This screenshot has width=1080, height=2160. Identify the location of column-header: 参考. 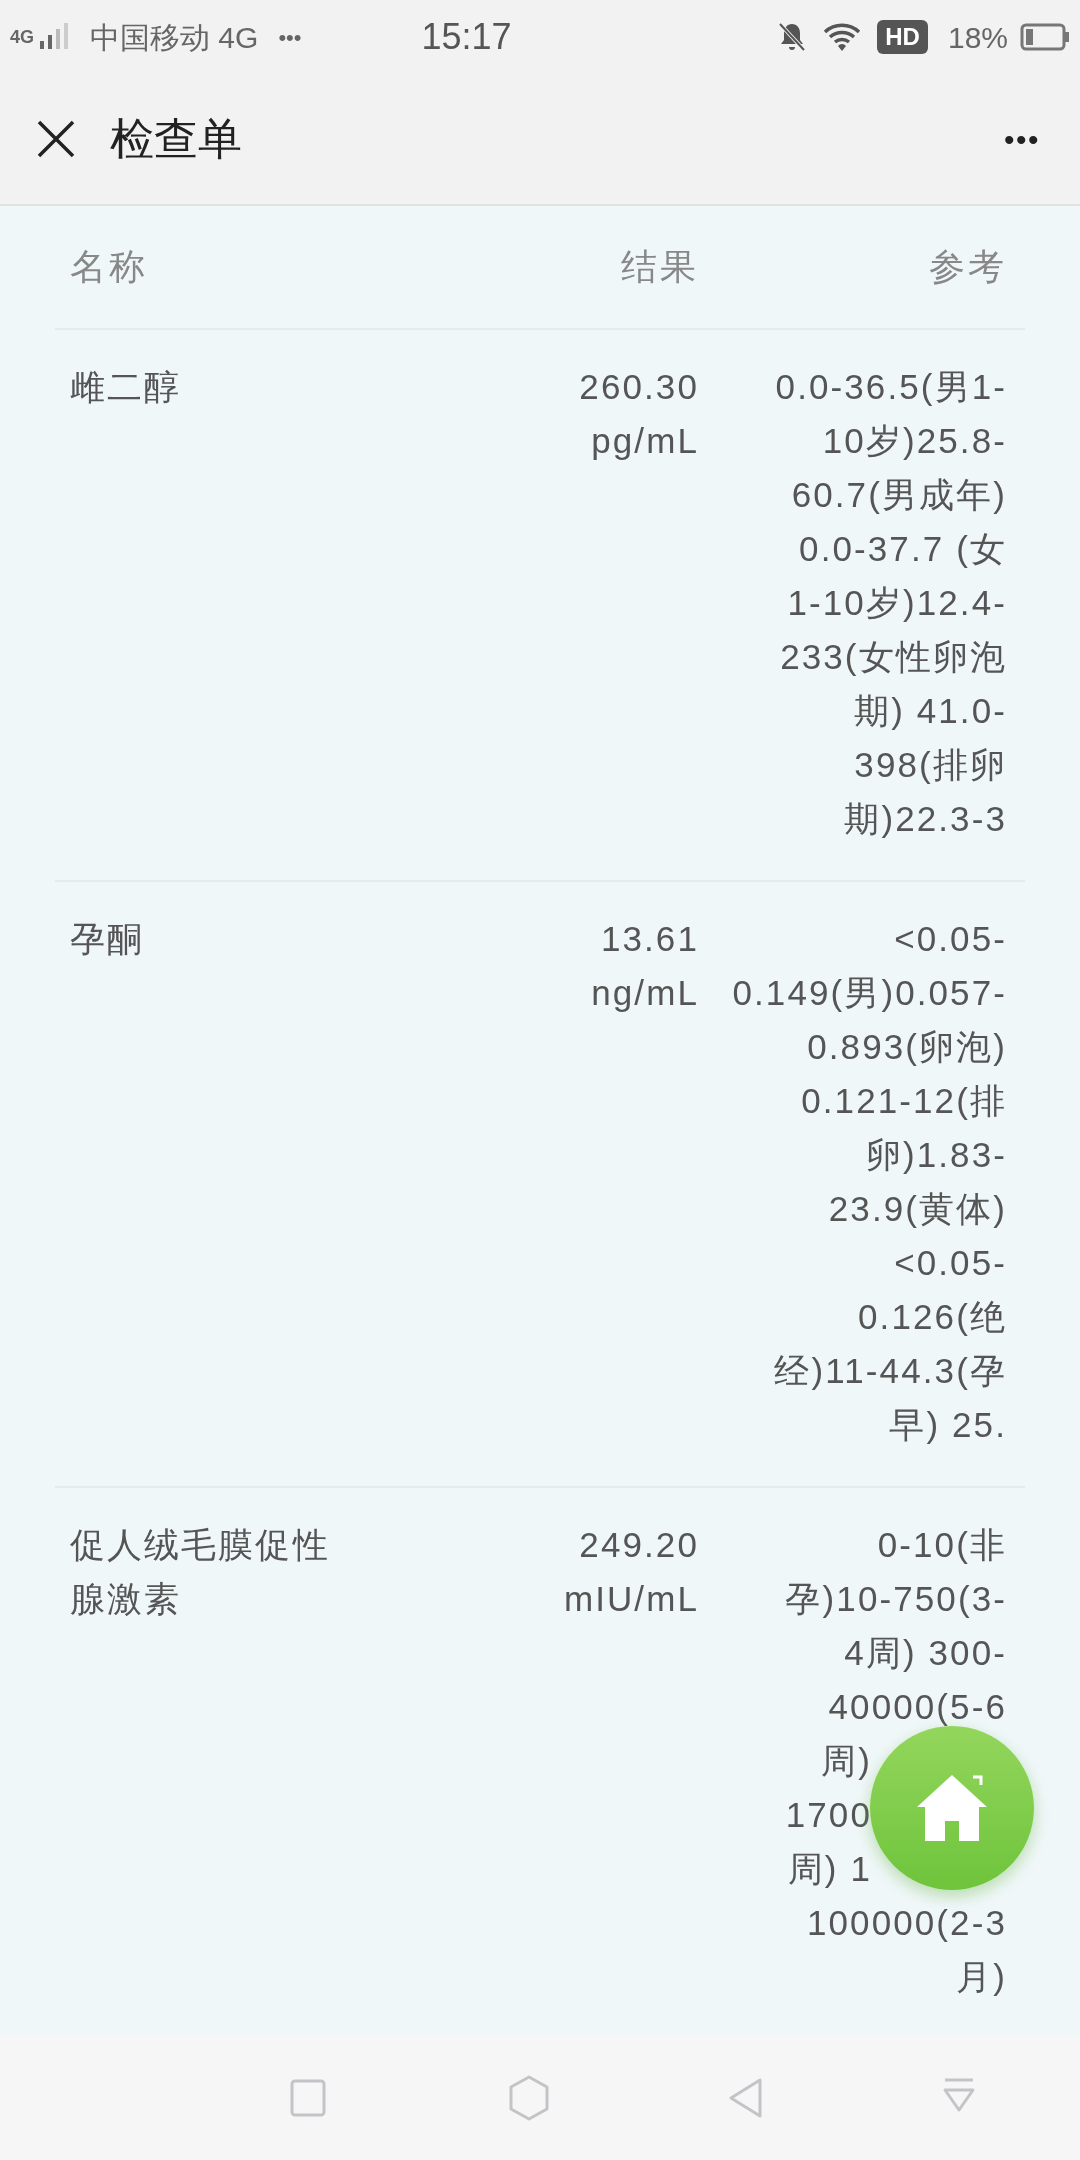
(968, 267).